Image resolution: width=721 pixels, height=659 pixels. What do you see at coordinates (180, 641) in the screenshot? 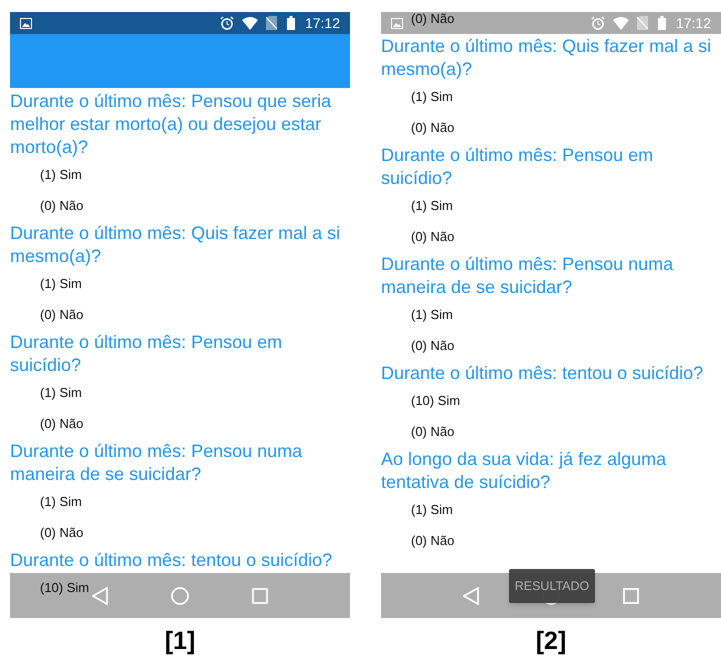
I see `figure-label: [1]` at bounding box center [180, 641].